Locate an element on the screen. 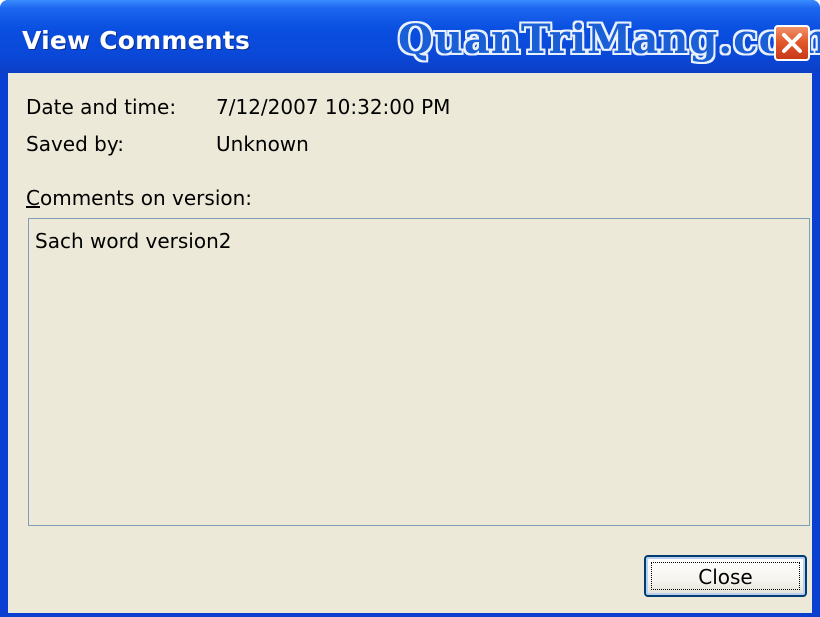  title-bar: View Comments QuanTriMang.com is located at coordinates (410, 36).